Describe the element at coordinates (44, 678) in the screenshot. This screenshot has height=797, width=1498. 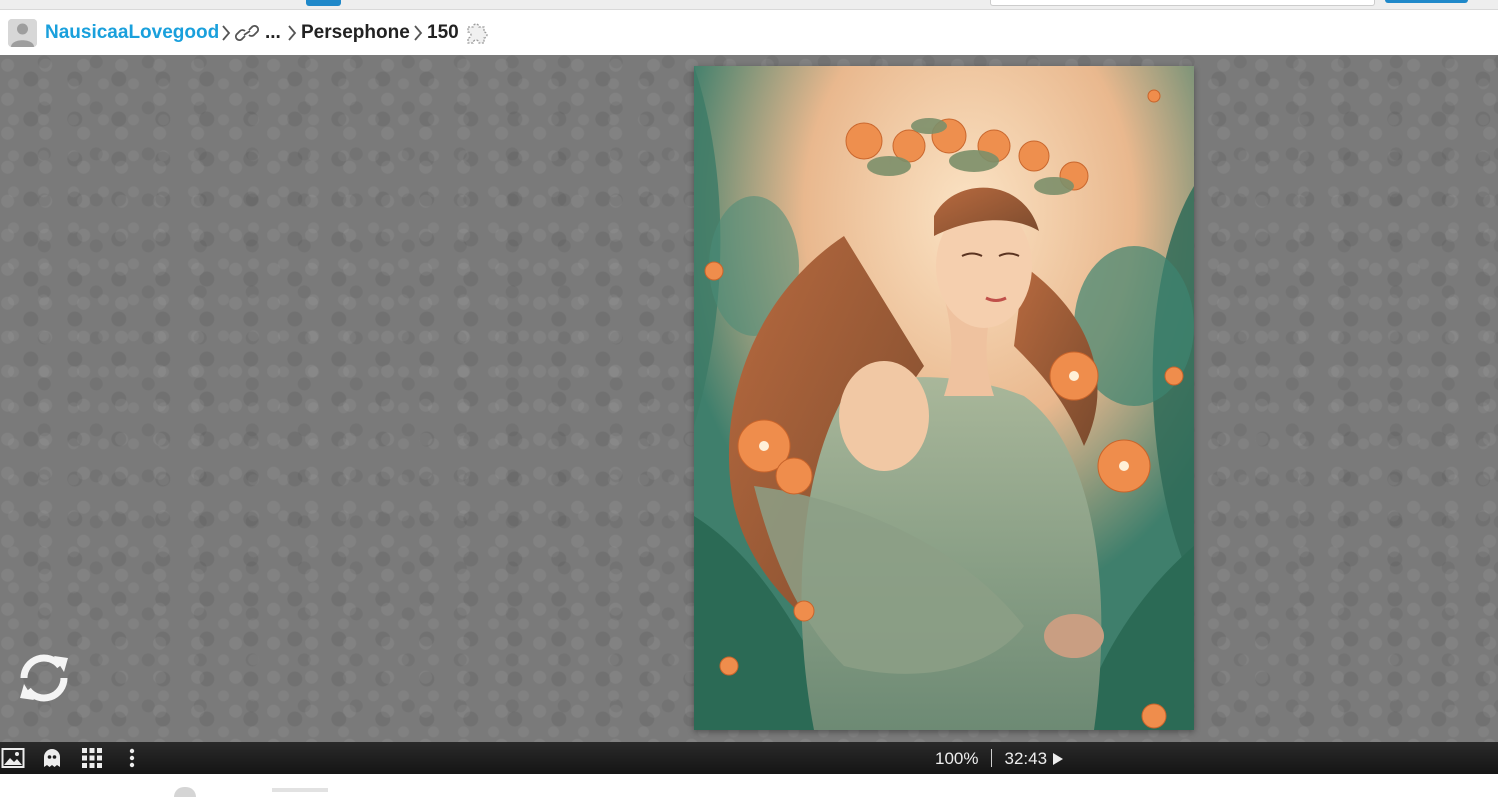
I see `refresh-icon` at that location.